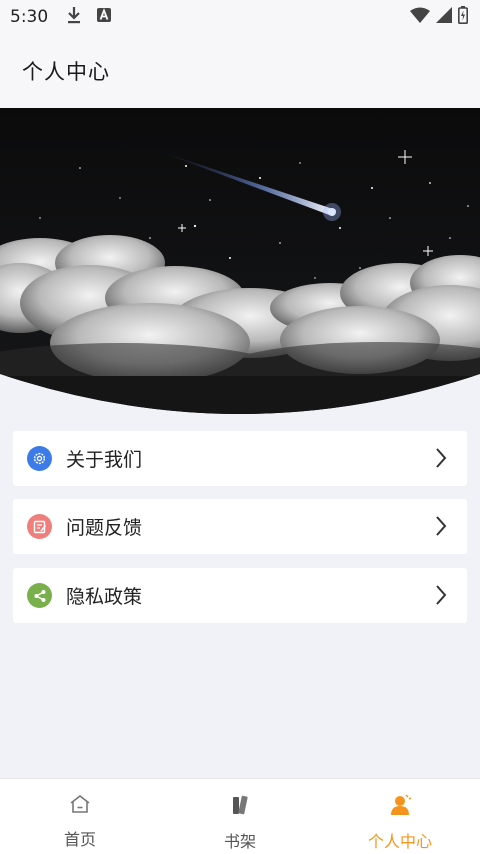 The width and height of the screenshot is (480, 854). What do you see at coordinates (240, 458) in the screenshot?
I see `menu-item-about-us: 关于我们` at bounding box center [240, 458].